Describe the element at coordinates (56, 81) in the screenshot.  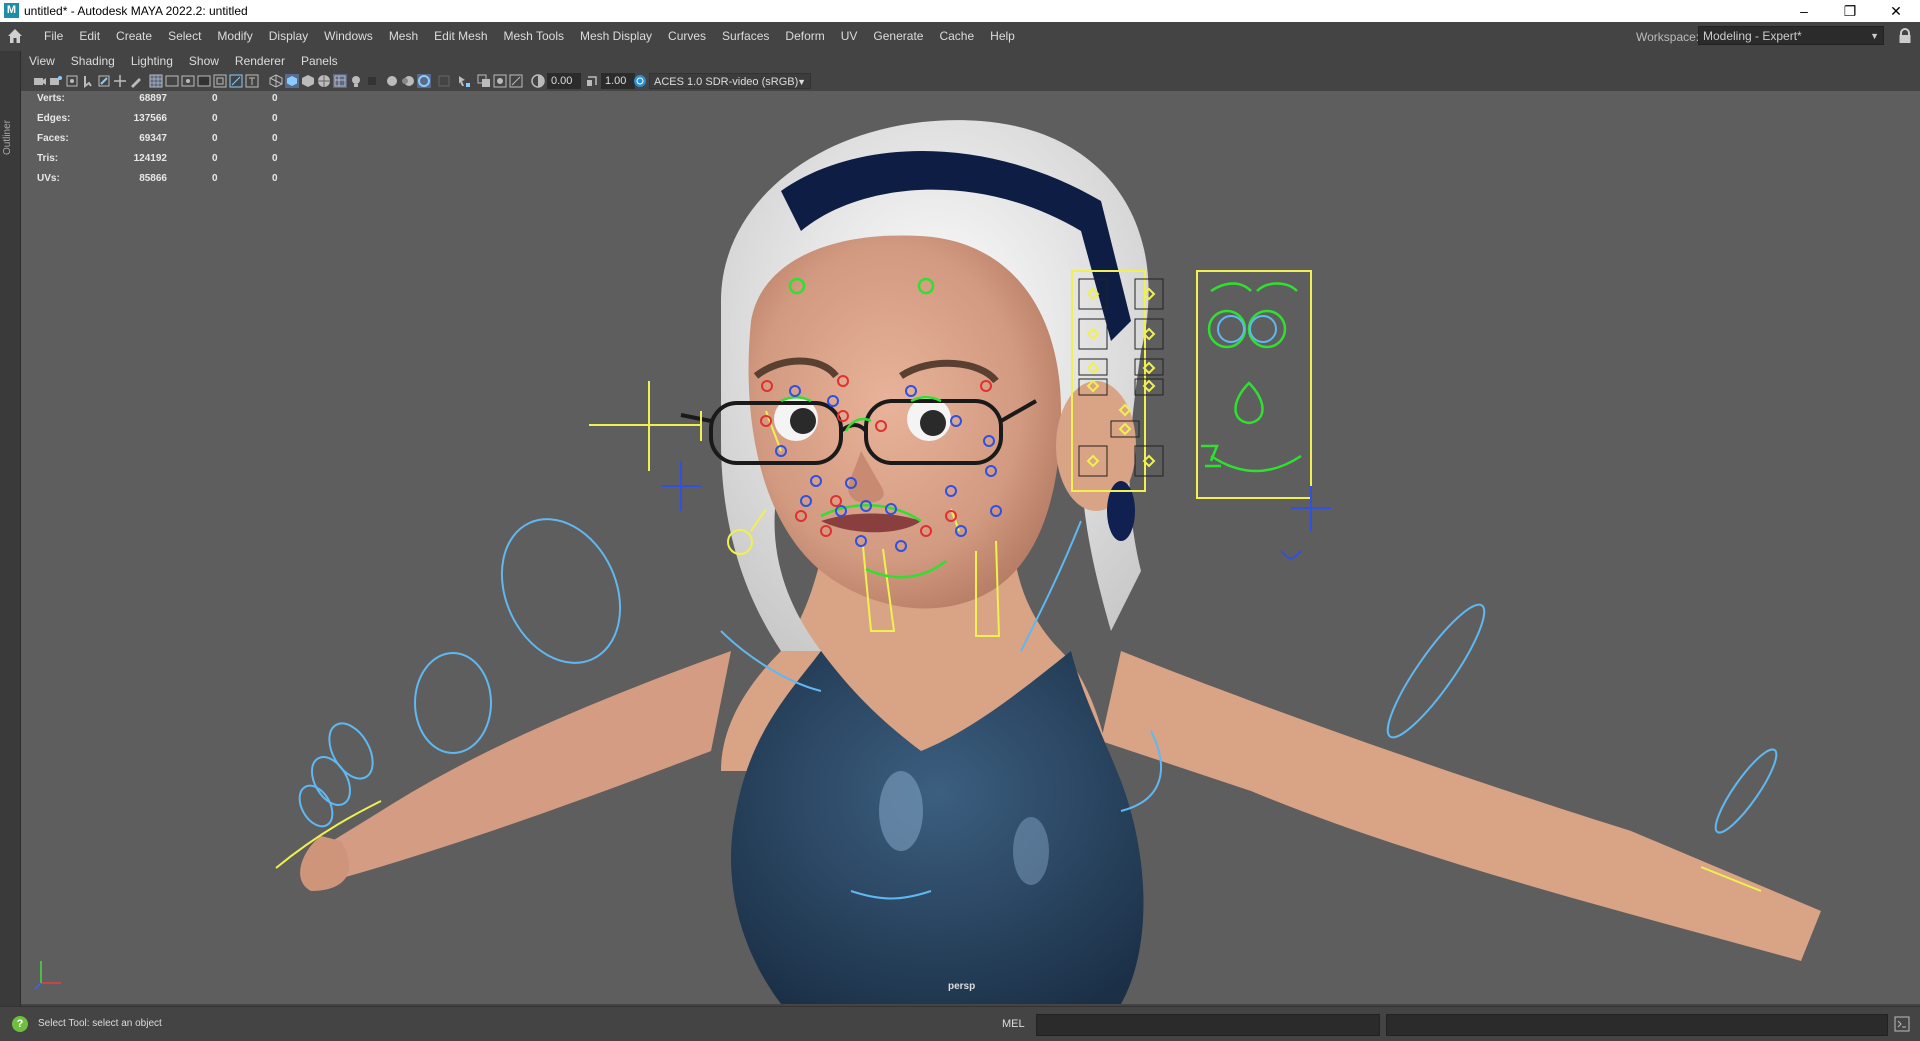
I see `camera-attributes-icon` at that location.